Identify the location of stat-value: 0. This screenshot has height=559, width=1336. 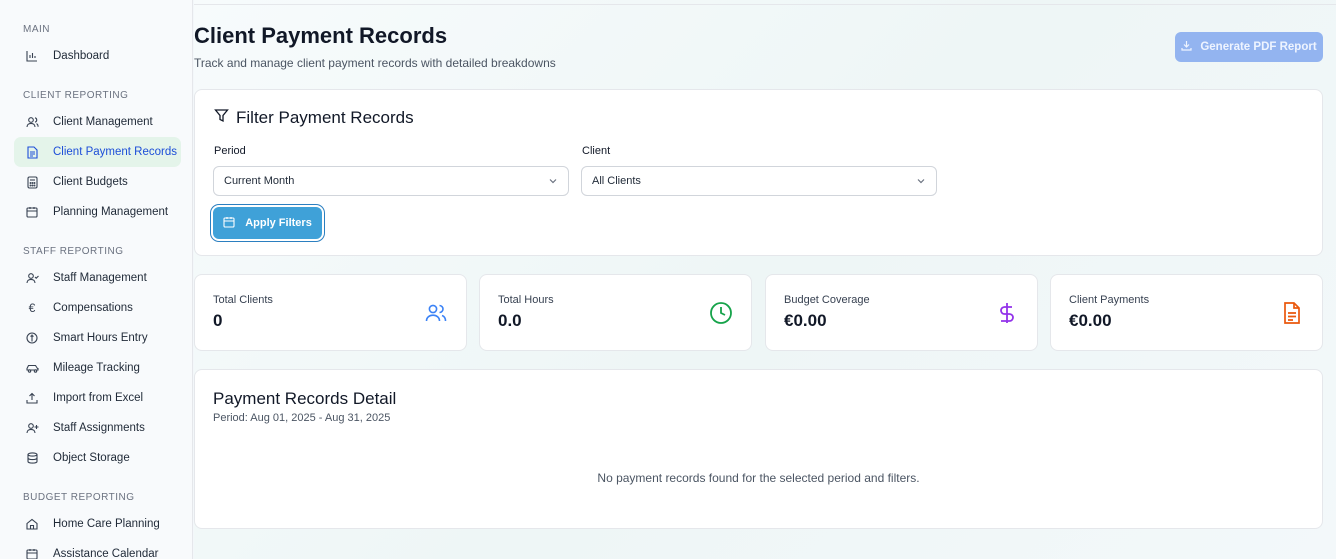
(218, 320).